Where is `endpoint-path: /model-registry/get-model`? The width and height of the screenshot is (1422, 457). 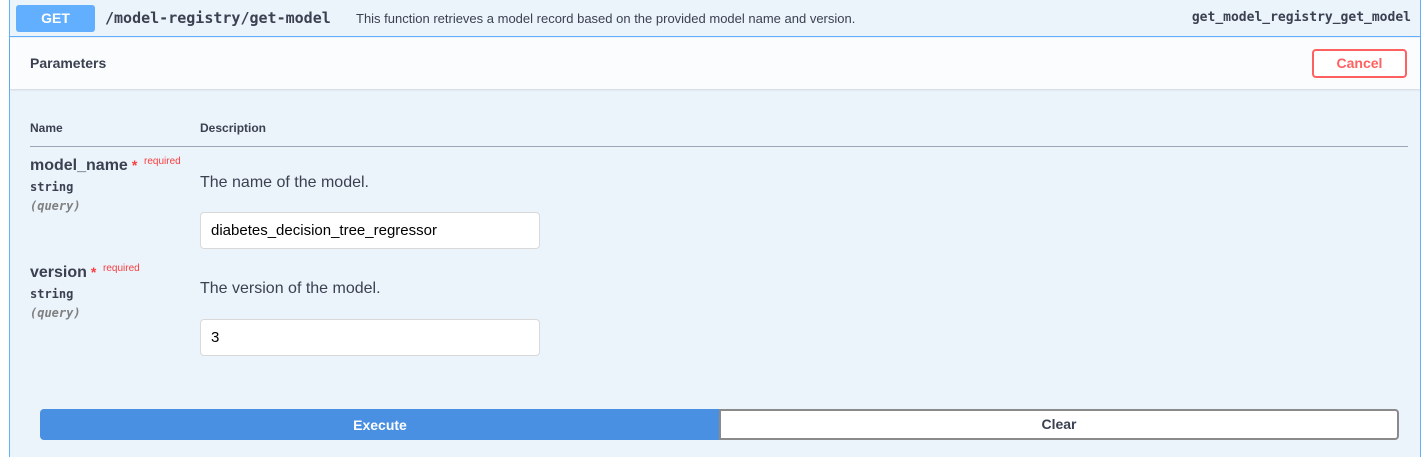 endpoint-path: /model-registry/get-model is located at coordinates (218, 18).